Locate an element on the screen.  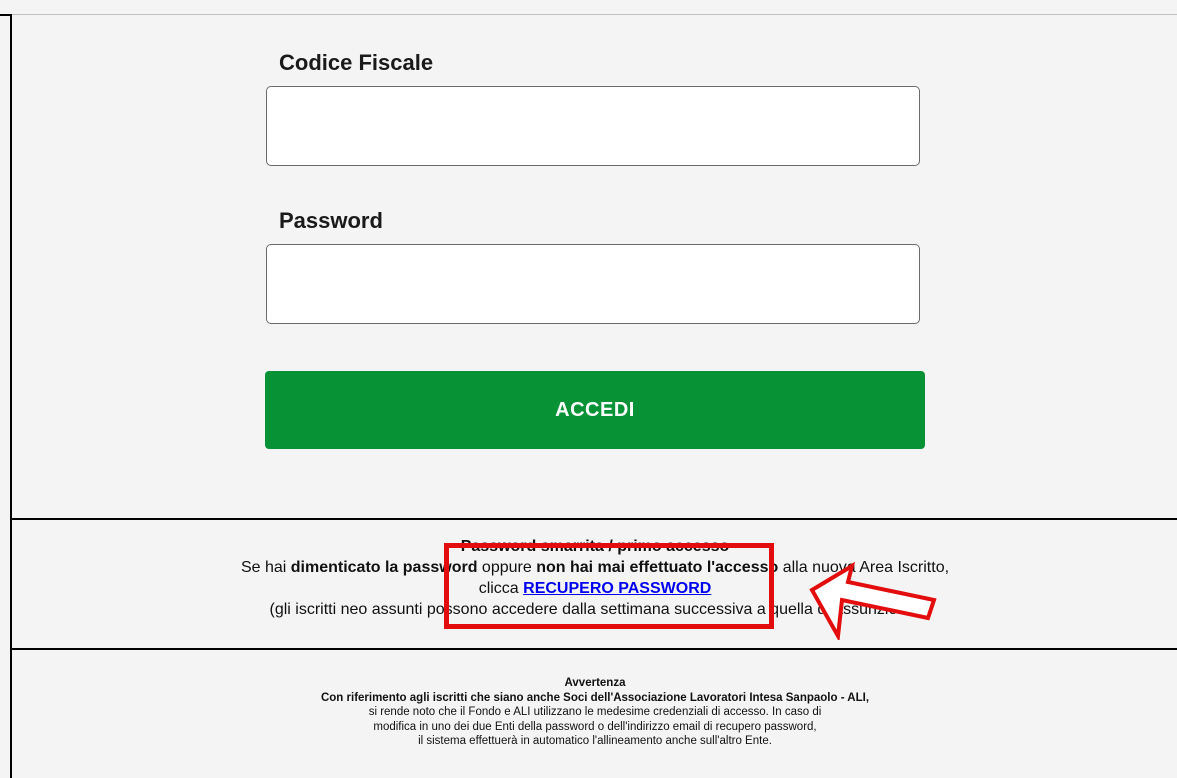
divider-bottom is located at coordinates (593, 649).